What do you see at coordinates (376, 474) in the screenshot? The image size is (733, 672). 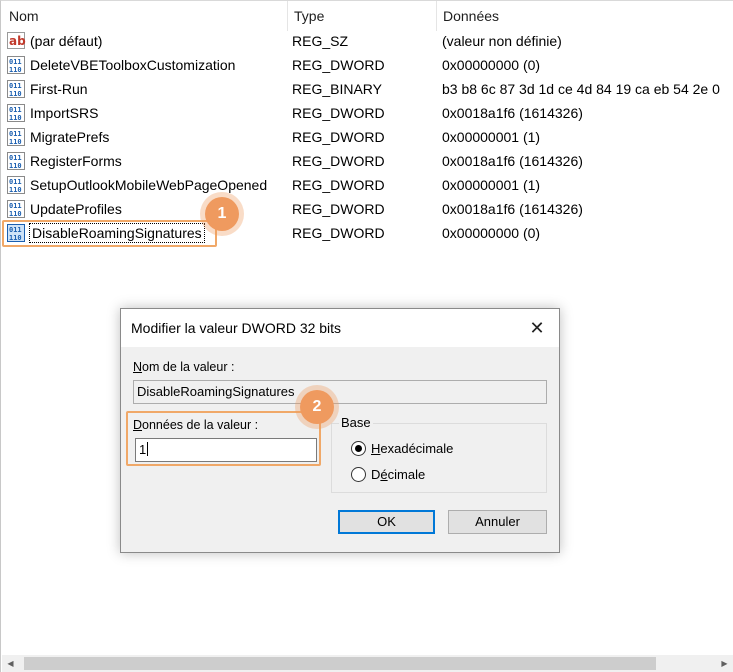 I see `label-text: D` at bounding box center [376, 474].